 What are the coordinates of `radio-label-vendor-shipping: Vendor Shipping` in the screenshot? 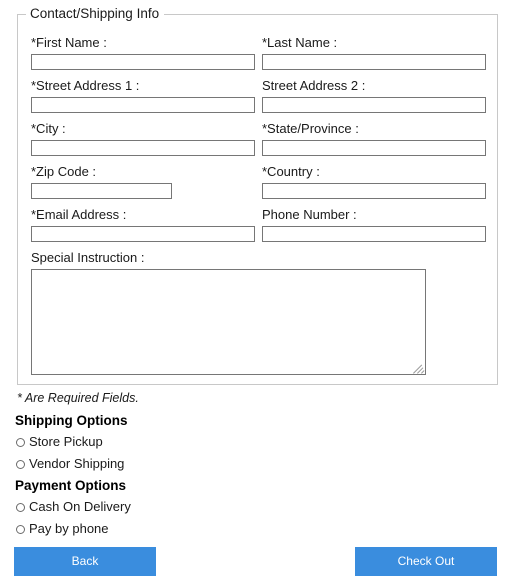 It's located at (77, 463).